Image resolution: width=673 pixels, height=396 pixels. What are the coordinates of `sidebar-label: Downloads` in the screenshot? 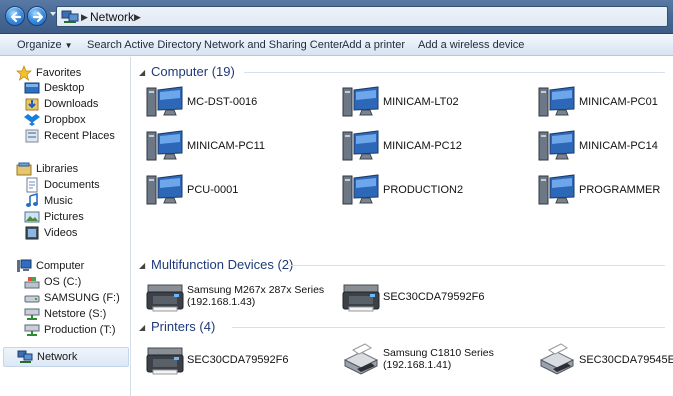 It's located at (71, 104).